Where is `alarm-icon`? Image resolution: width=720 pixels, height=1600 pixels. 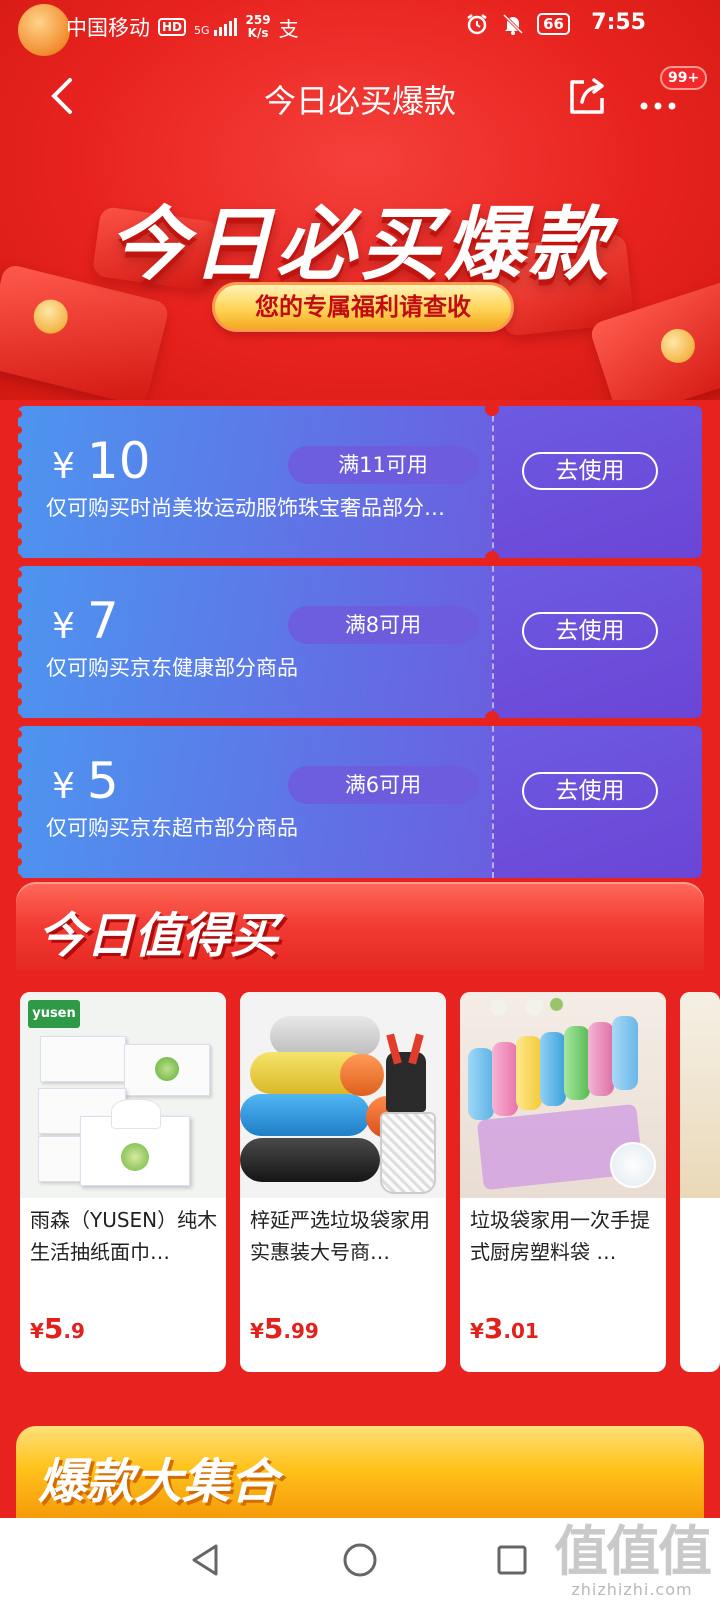
alarm-icon is located at coordinates (477, 24).